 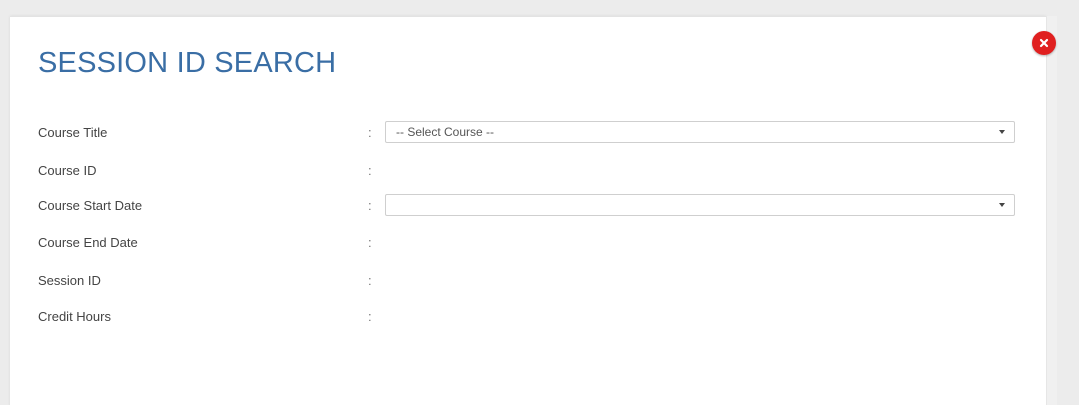 What do you see at coordinates (69, 280) in the screenshot?
I see `session-id-label: Session ID` at bounding box center [69, 280].